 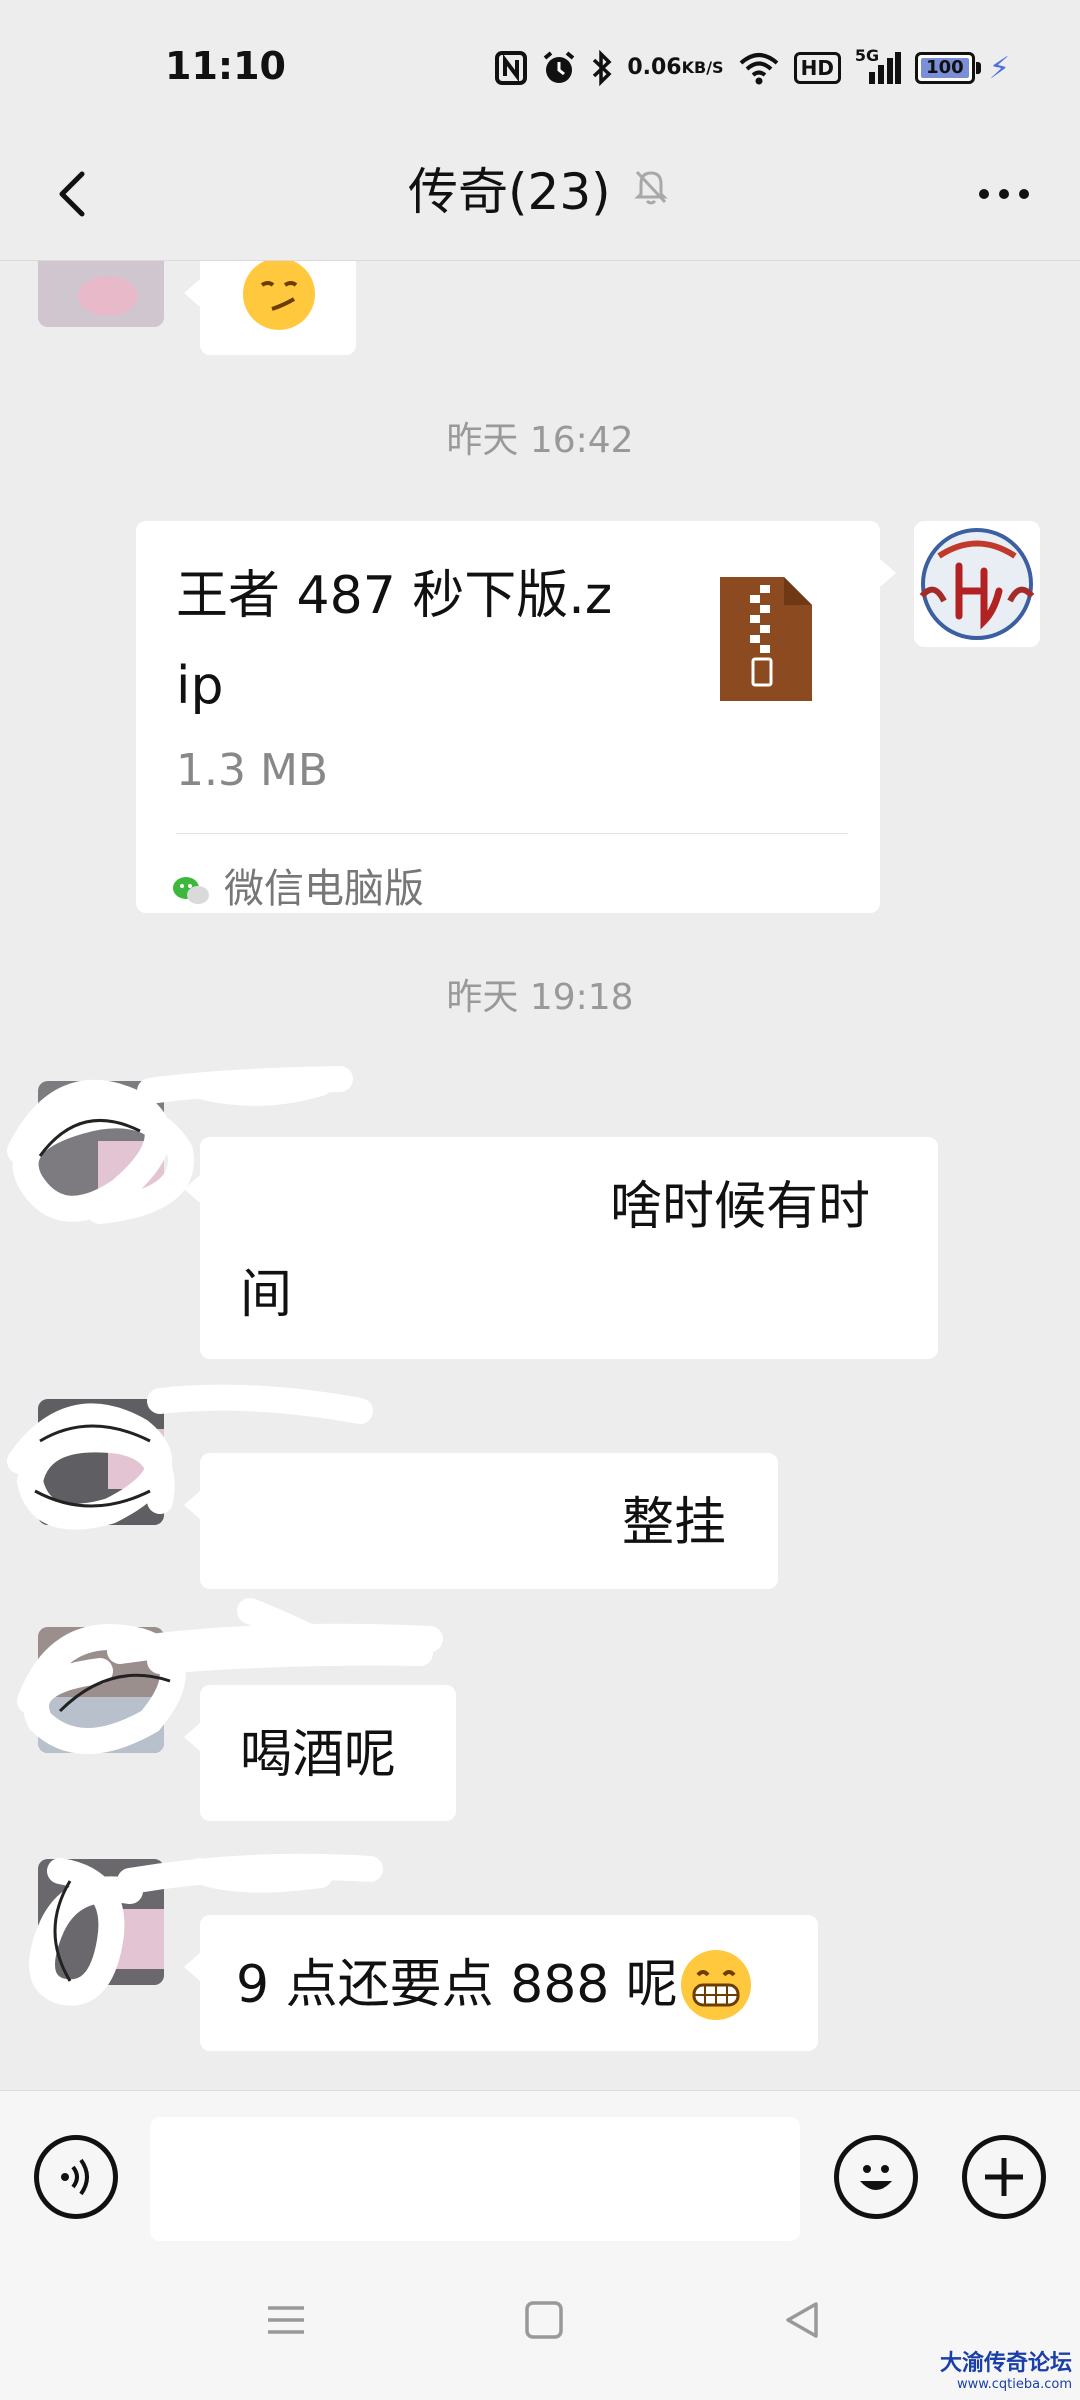 I want to click on back-triangle-icon, so click(x=802, y=2320).